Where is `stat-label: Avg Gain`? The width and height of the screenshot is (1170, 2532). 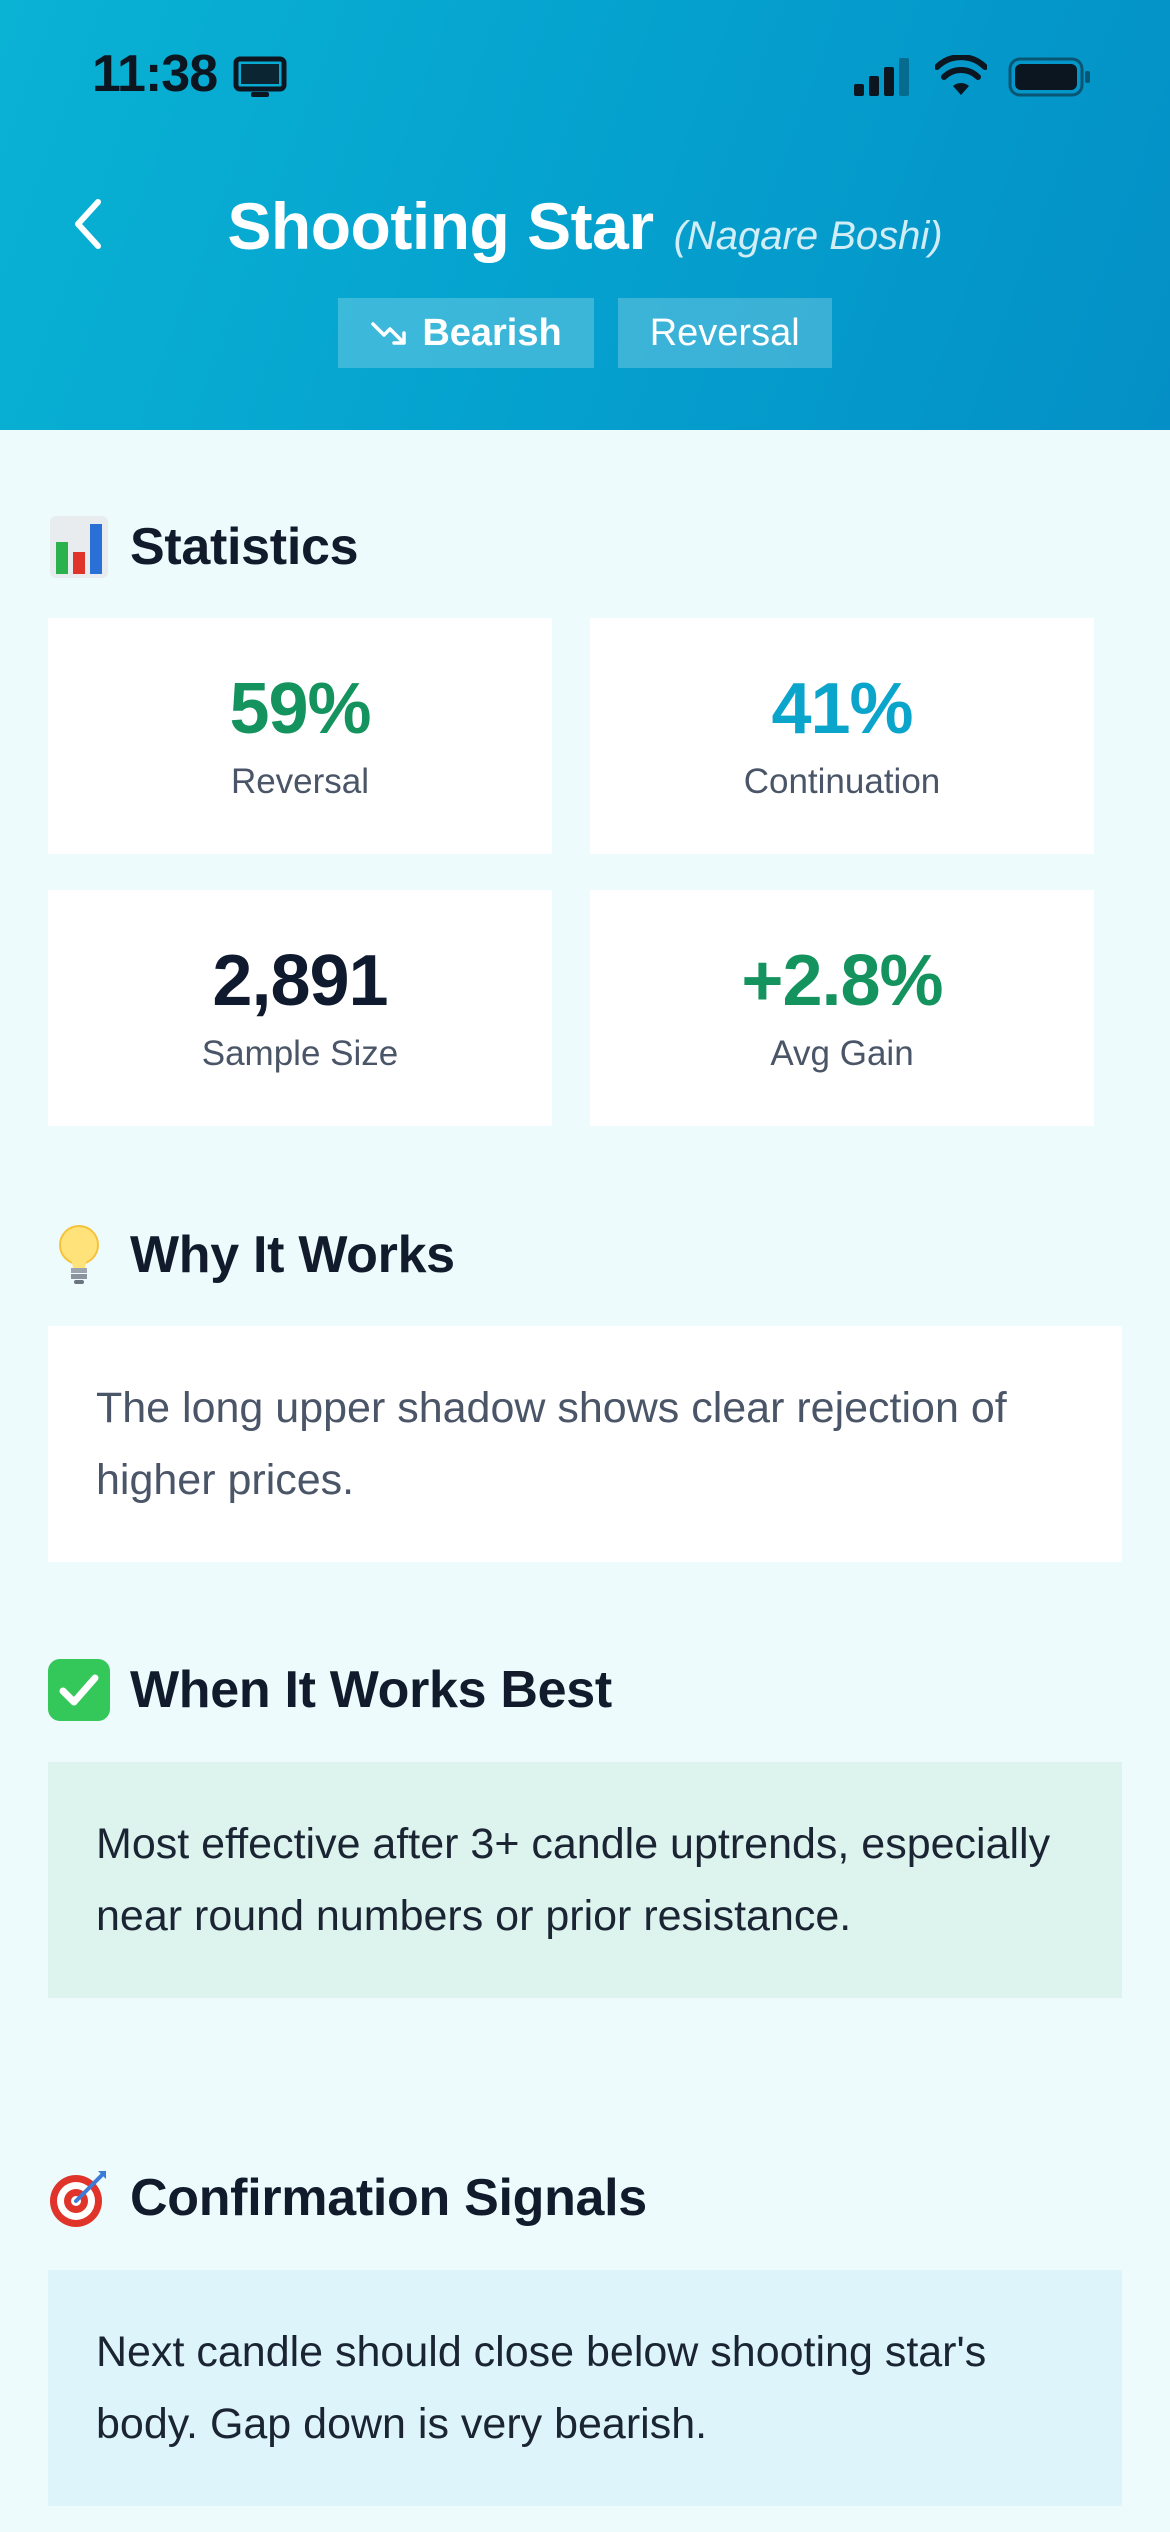 stat-label: Avg Gain is located at coordinates (842, 1053).